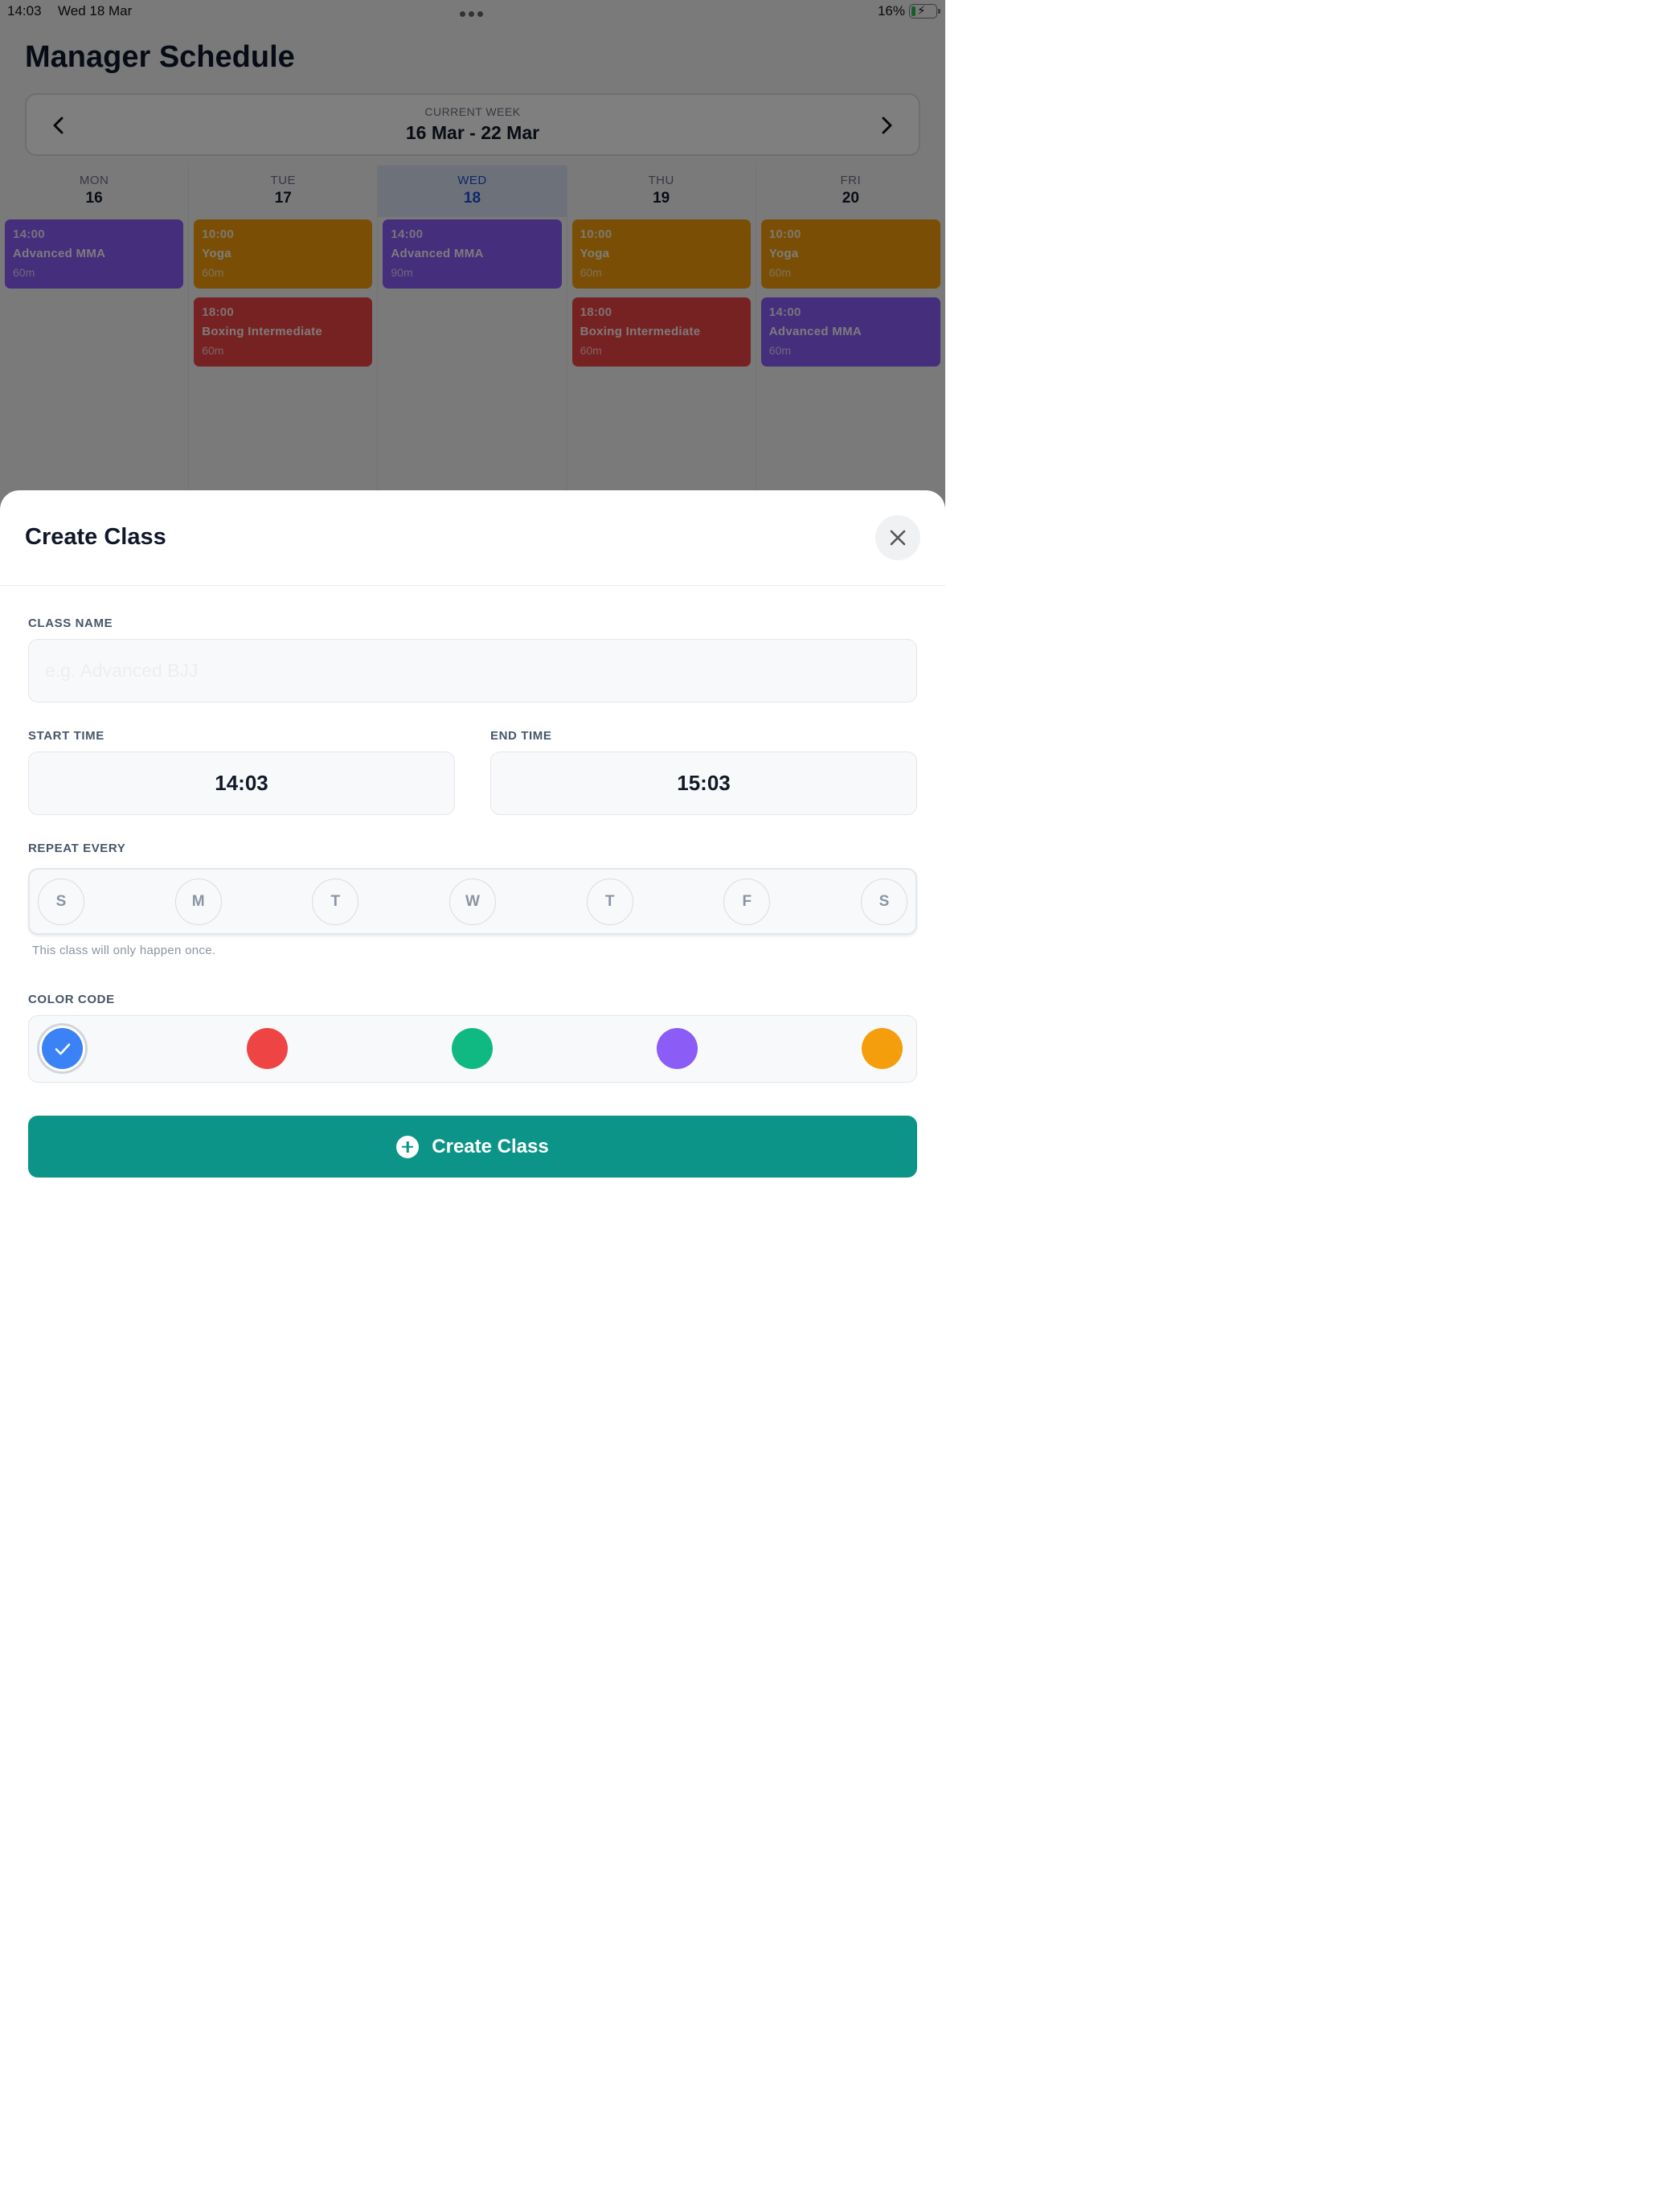  What do you see at coordinates (747, 902) in the screenshot?
I see `repeat-day-toggle: F` at bounding box center [747, 902].